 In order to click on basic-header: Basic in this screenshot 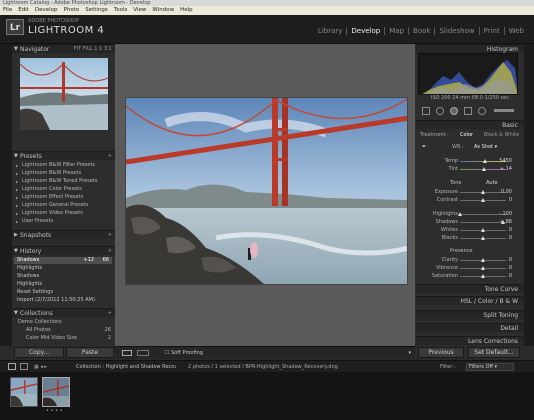, I will do `click(470, 124)`.